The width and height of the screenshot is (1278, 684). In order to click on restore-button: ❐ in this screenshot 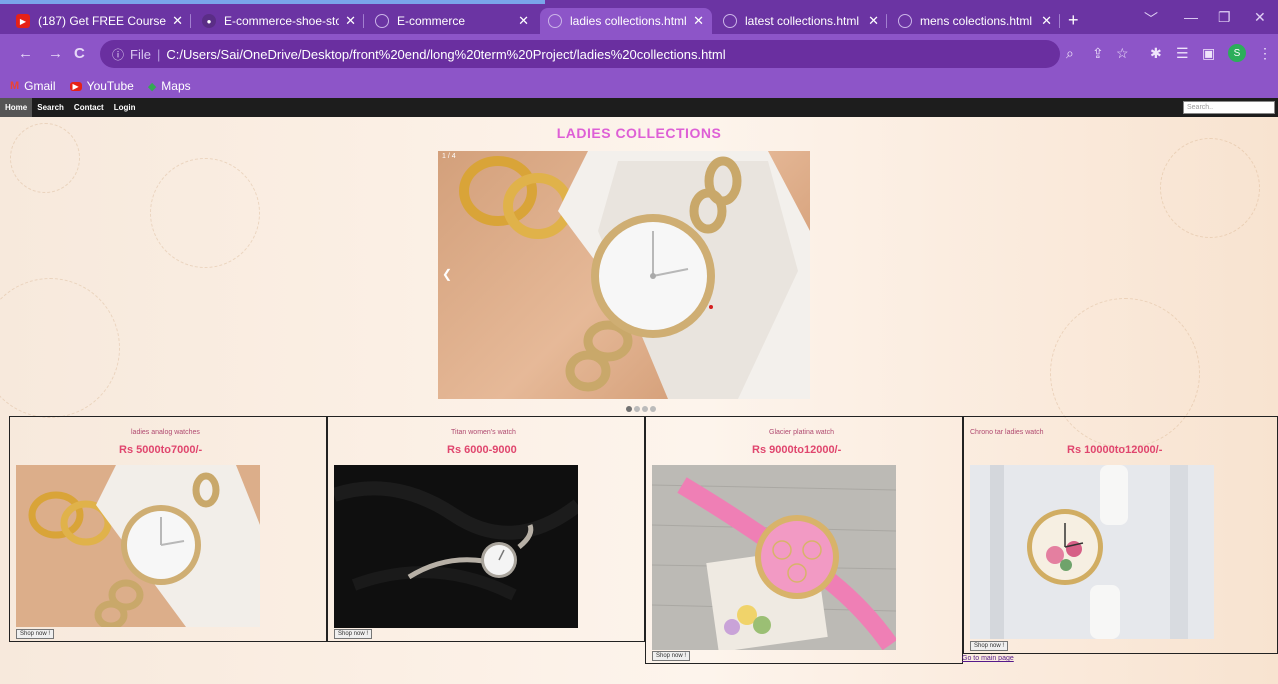, I will do `click(1224, 17)`.